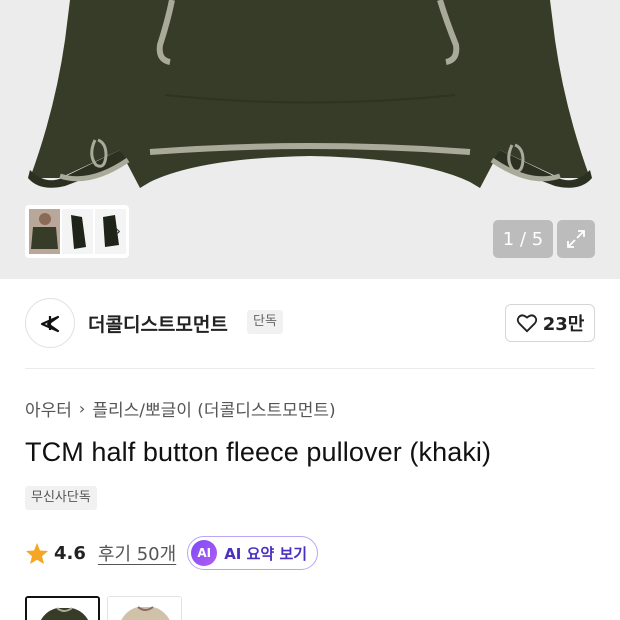 This screenshot has width=620, height=620. What do you see at coordinates (48, 408) in the screenshot?
I see `breadcrumb-category: 아우터` at bounding box center [48, 408].